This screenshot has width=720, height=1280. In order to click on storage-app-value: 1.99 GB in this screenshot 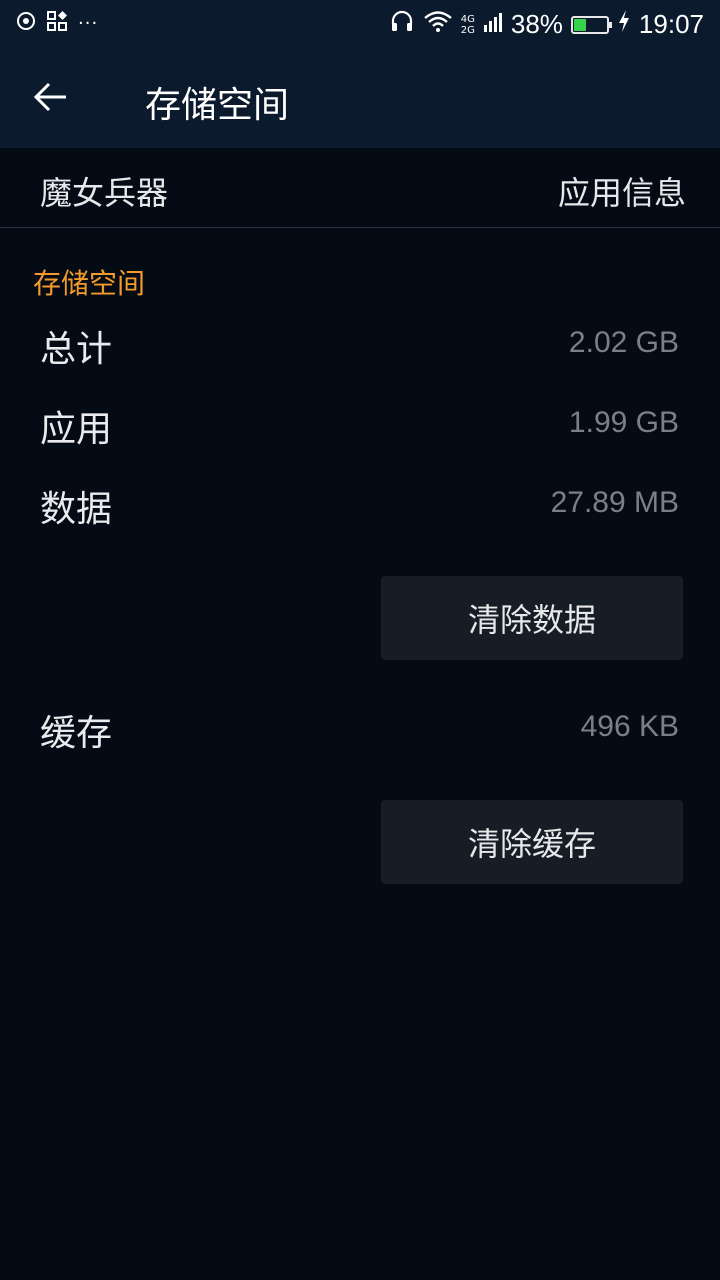, I will do `click(623, 422)`.